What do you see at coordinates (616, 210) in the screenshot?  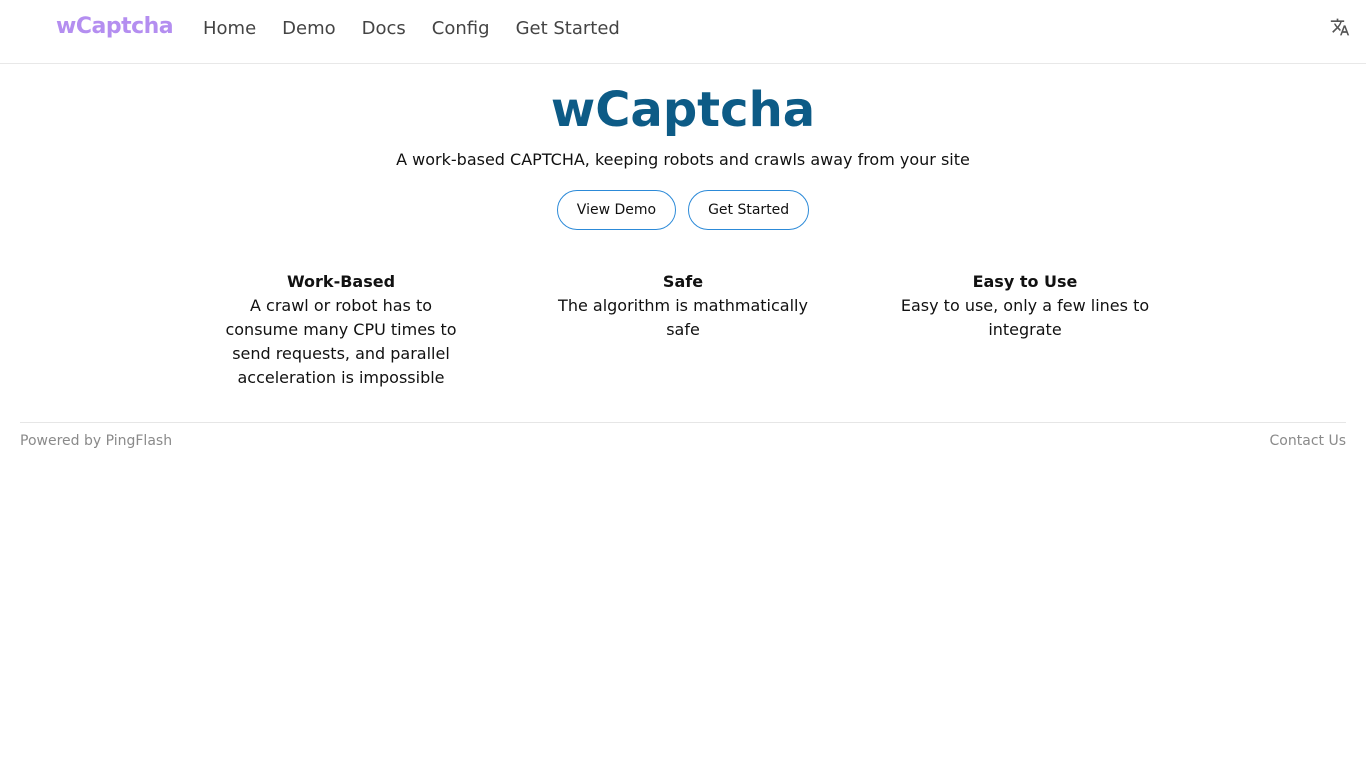 I see `view-demo-button: View Demo` at bounding box center [616, 210].